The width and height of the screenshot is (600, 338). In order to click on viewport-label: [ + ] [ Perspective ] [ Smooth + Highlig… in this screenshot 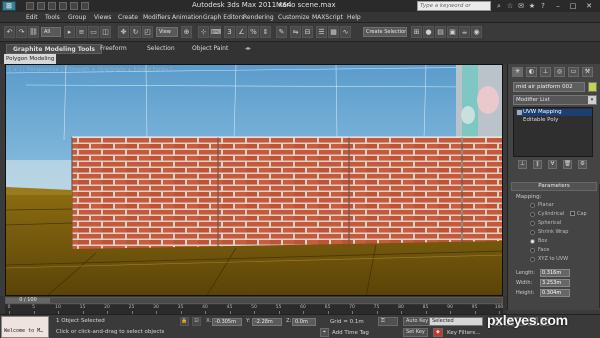, I will do `click(90, 70)`.